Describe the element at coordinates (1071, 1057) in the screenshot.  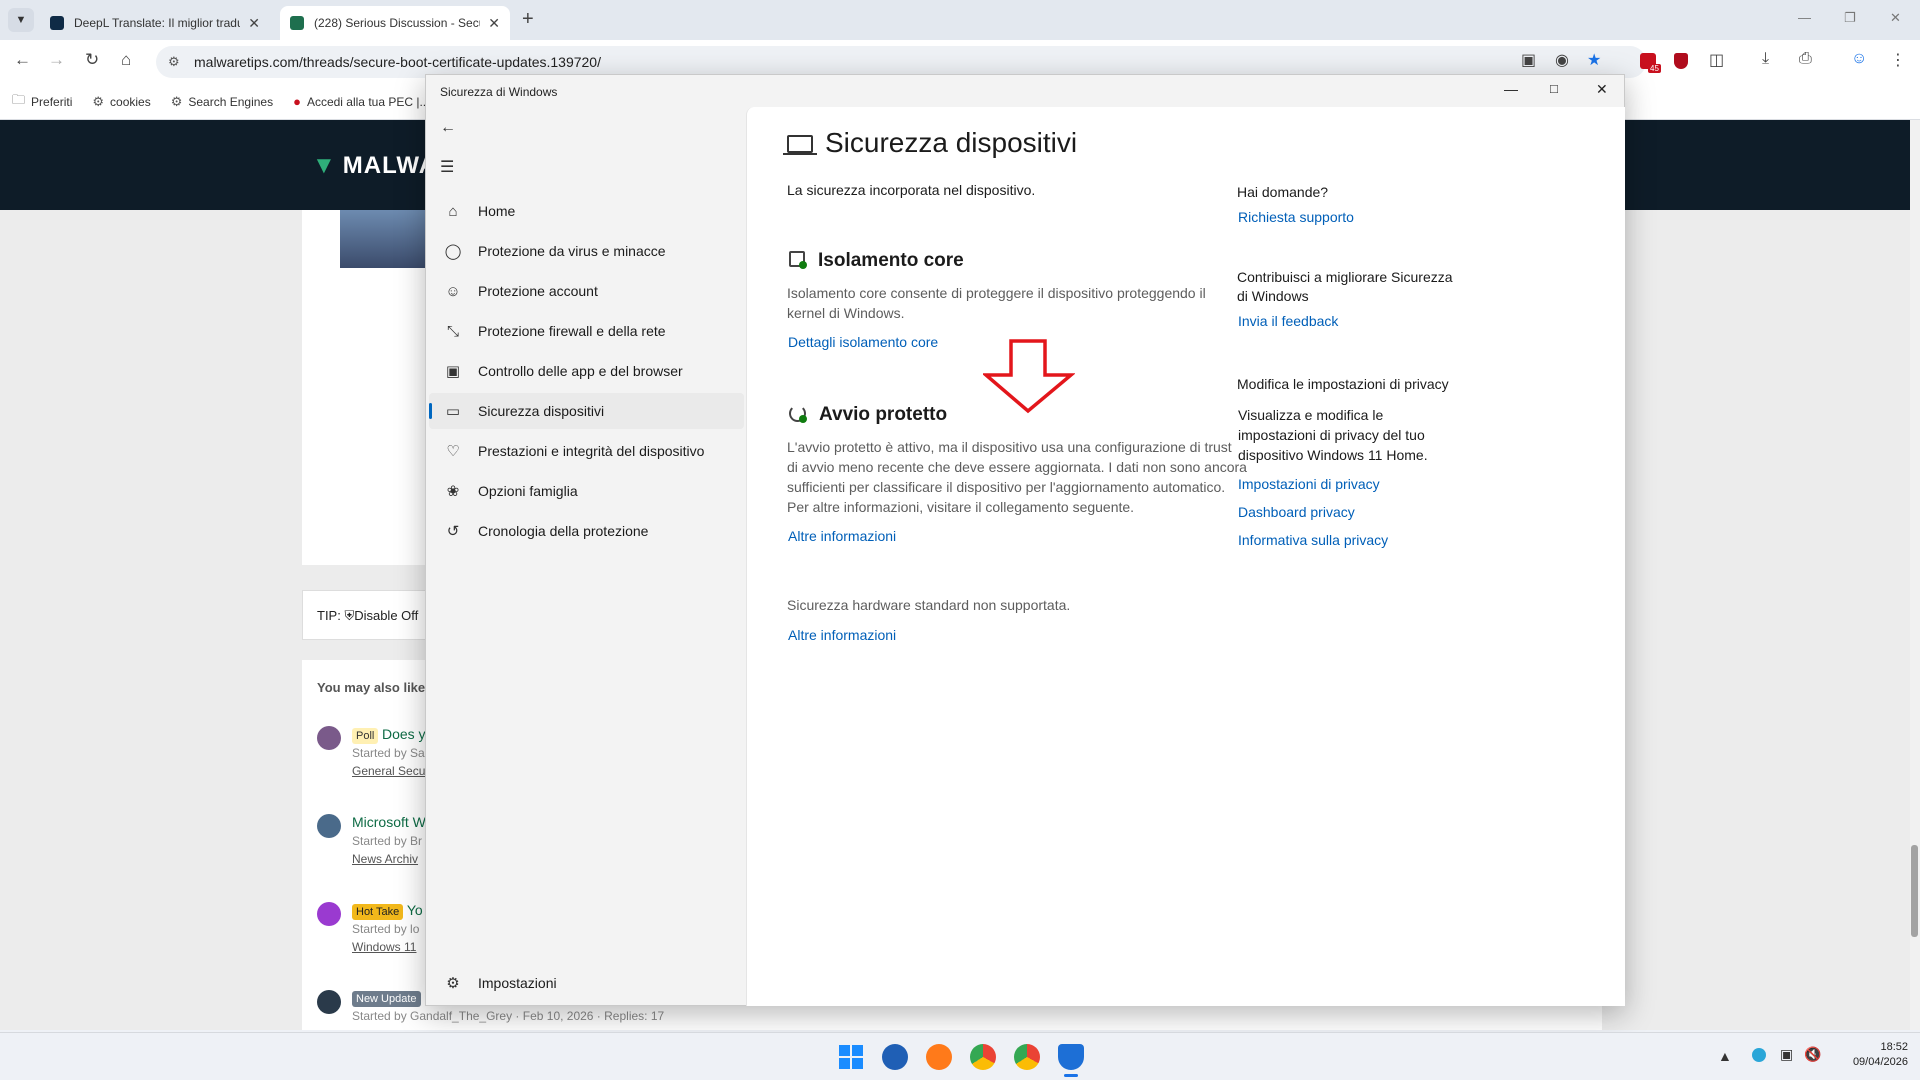
I see `windows-security-taskbar-icon` at that location.